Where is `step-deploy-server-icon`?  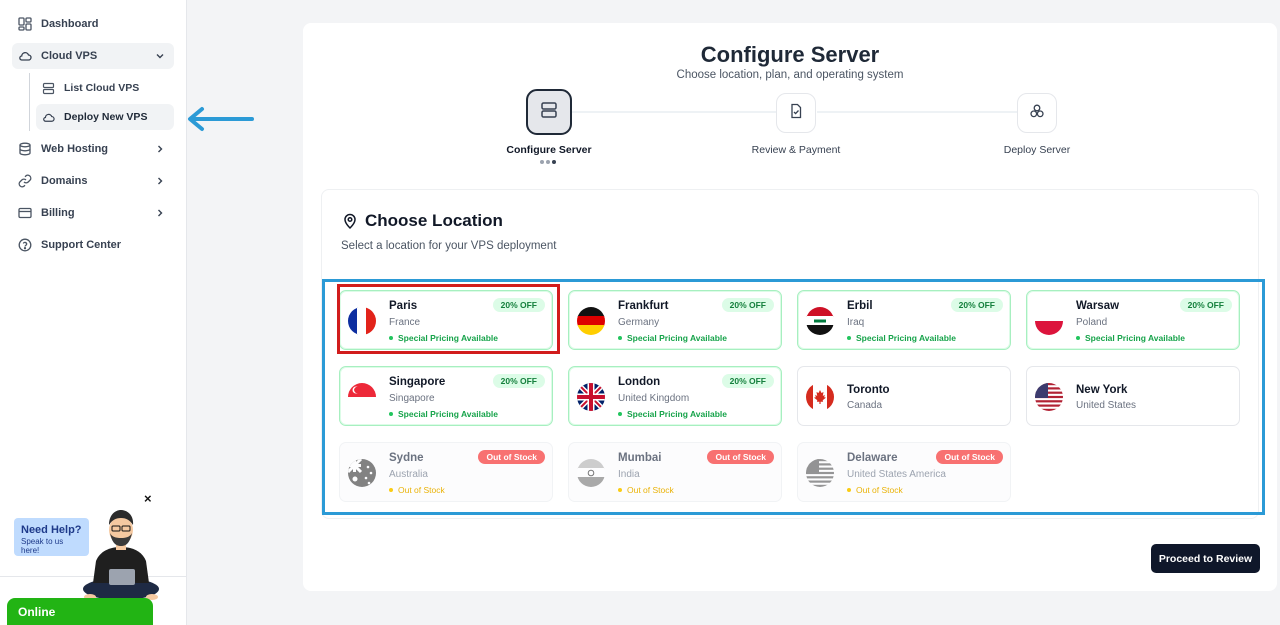
step-deploy-server-icon is located at coordinates (1037, 113).